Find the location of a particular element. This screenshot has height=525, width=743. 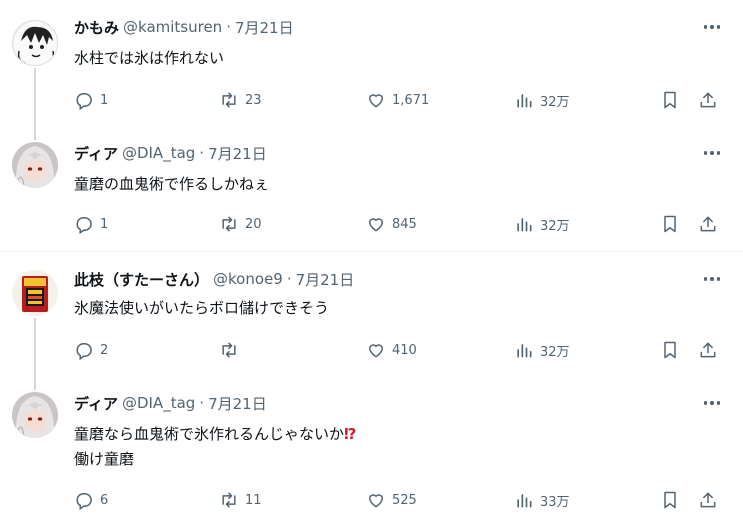

tweet-text-line: 童磨なら血鬼術で氷作れるんじゃないか⁉ is located at coordinates (215, 434).